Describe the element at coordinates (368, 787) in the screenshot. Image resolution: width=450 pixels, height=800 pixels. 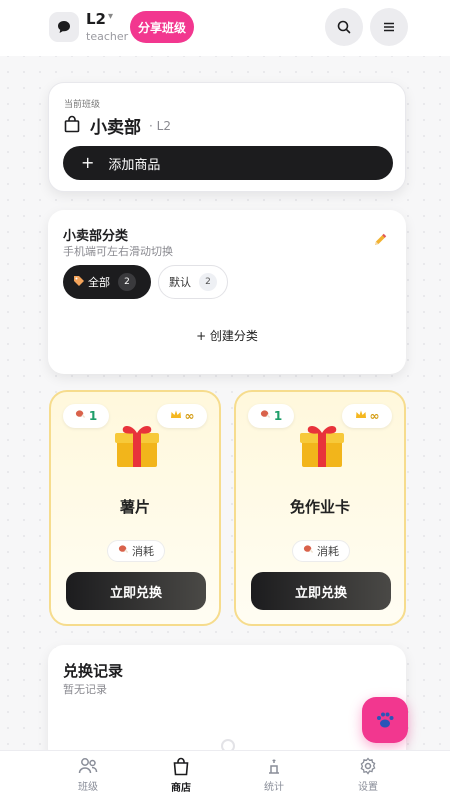
I see `nav-label: 设置` at that location.